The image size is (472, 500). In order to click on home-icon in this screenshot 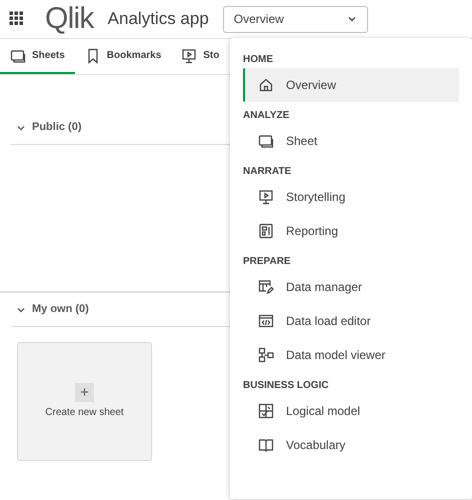, I will do `click(266, 85)`.